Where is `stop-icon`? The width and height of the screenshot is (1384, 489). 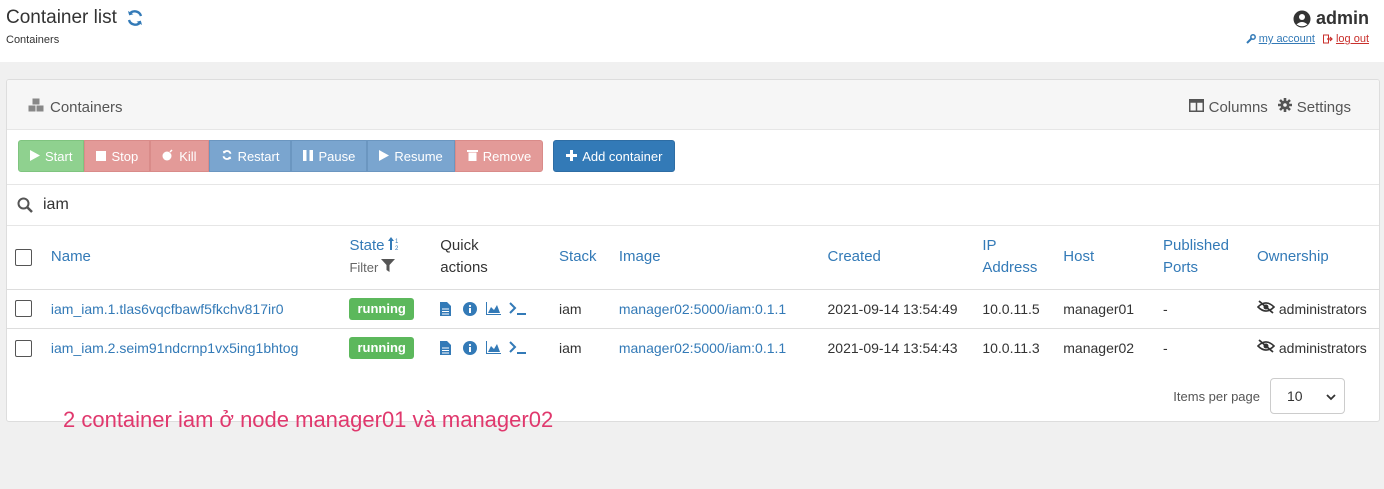 stop-icon is located at coordinates (101, 156).